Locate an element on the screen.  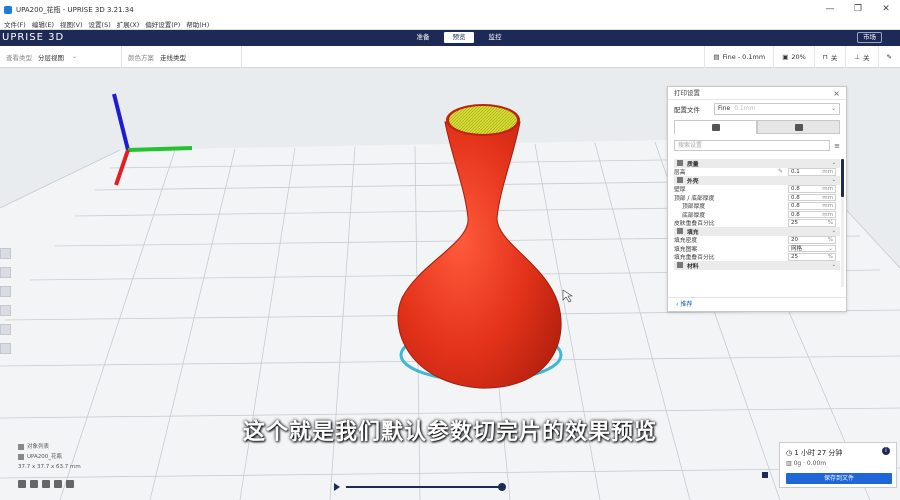
recommended-label: 推荐 is located at coordinates (686, 304).